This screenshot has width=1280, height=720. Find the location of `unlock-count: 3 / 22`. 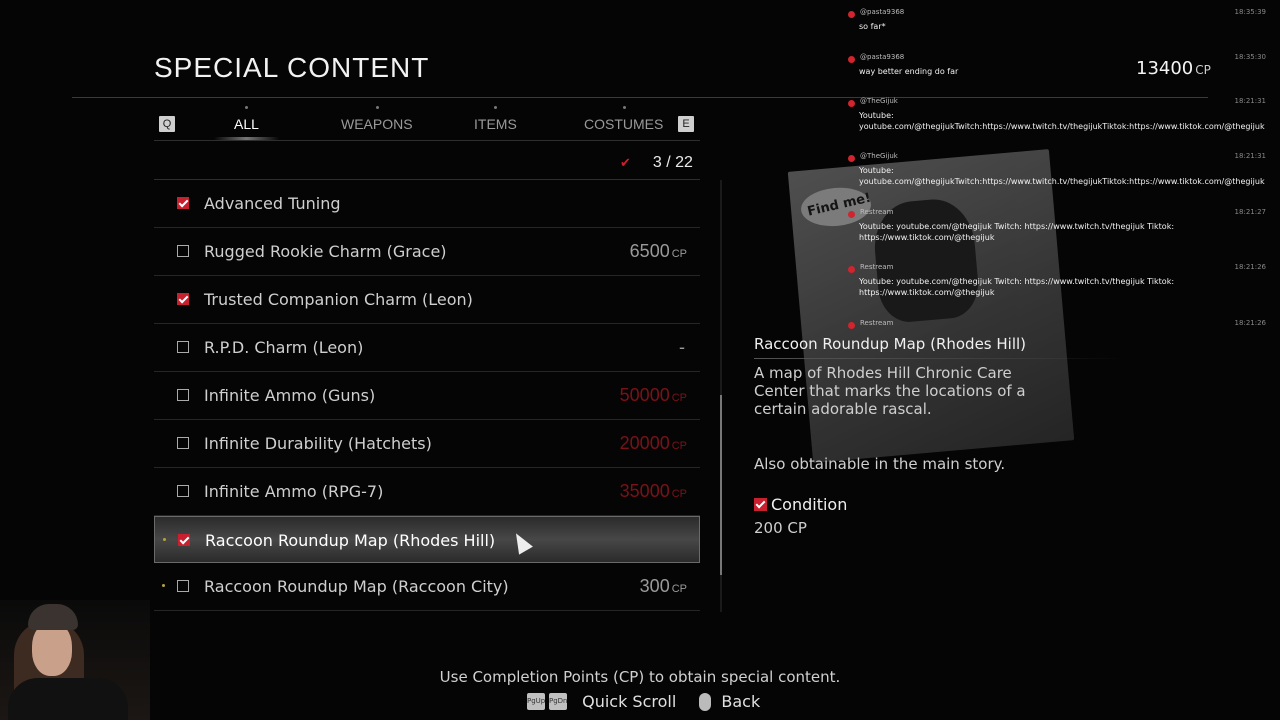

unlock-count: 3 / 22 is located at coordinates (672, 162).